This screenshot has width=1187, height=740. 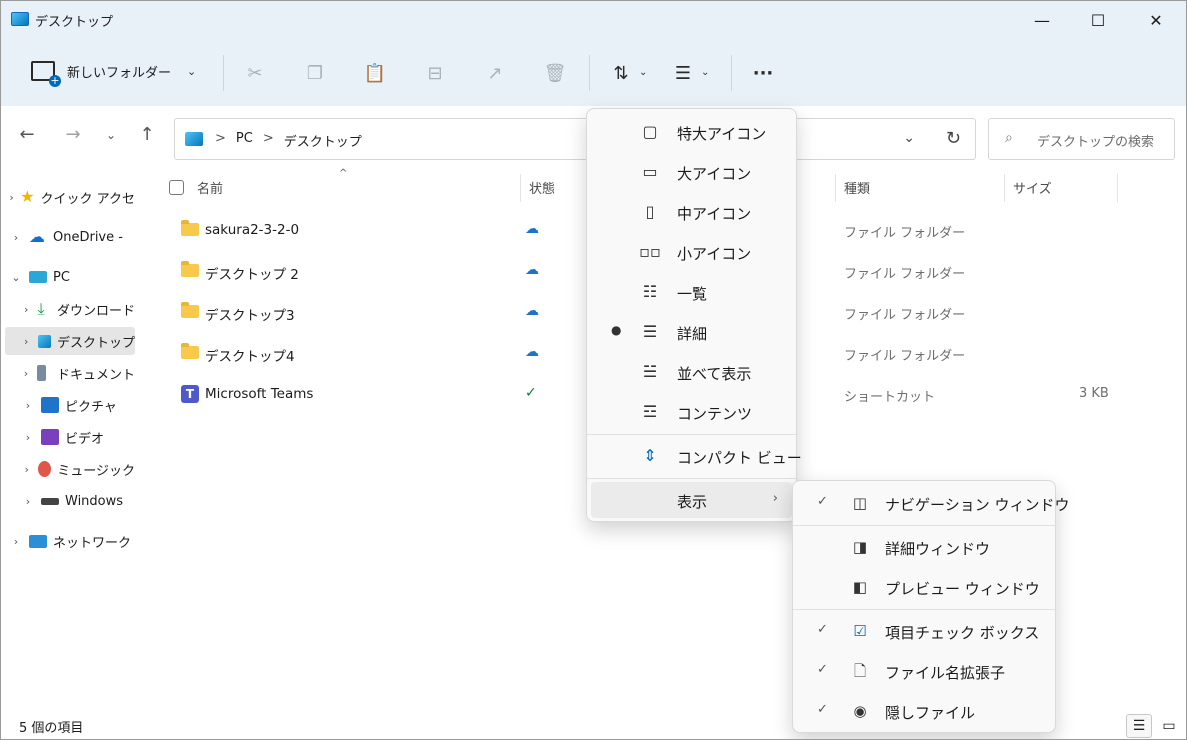 I want to click on tiles-view-icon: ▭, so click(x=1169, y=726).